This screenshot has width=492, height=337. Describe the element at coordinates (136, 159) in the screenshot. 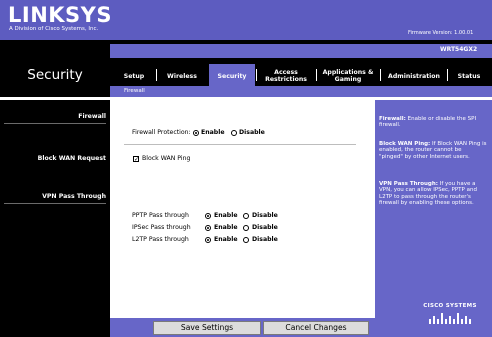

I see `block-wan-ping-checkbox: ✓` at that location.